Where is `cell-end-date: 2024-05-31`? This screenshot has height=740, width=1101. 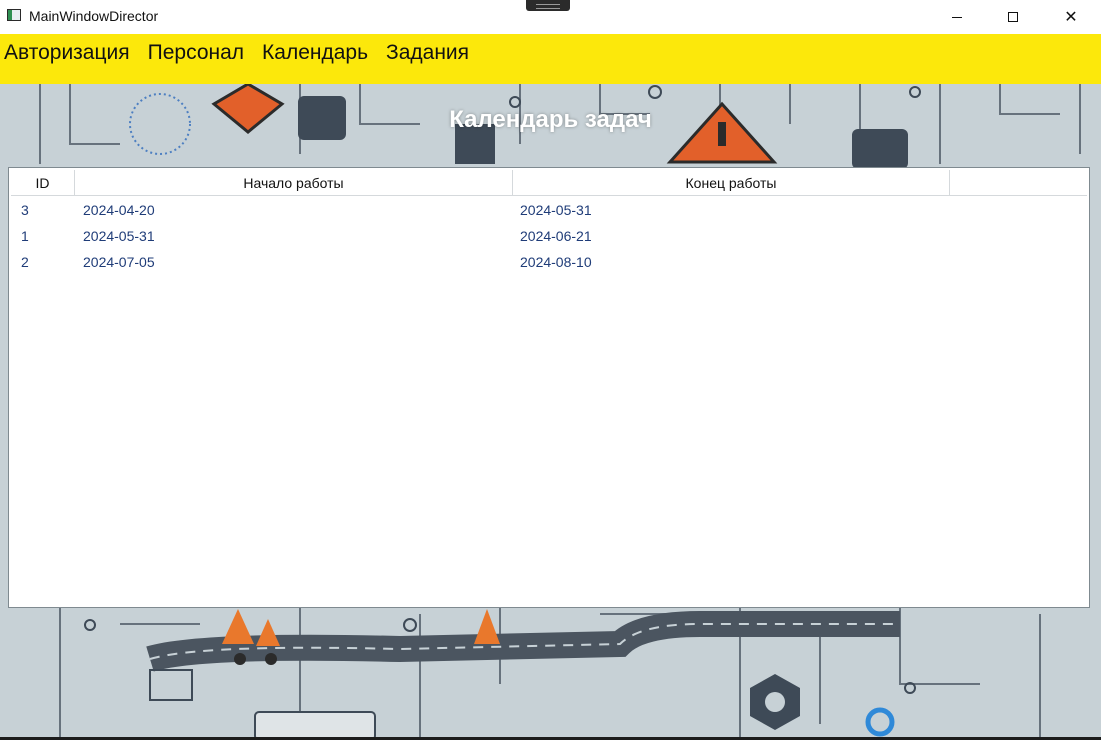 cell-end-date: 2024-05-31 is located at coordinates (556, 210).